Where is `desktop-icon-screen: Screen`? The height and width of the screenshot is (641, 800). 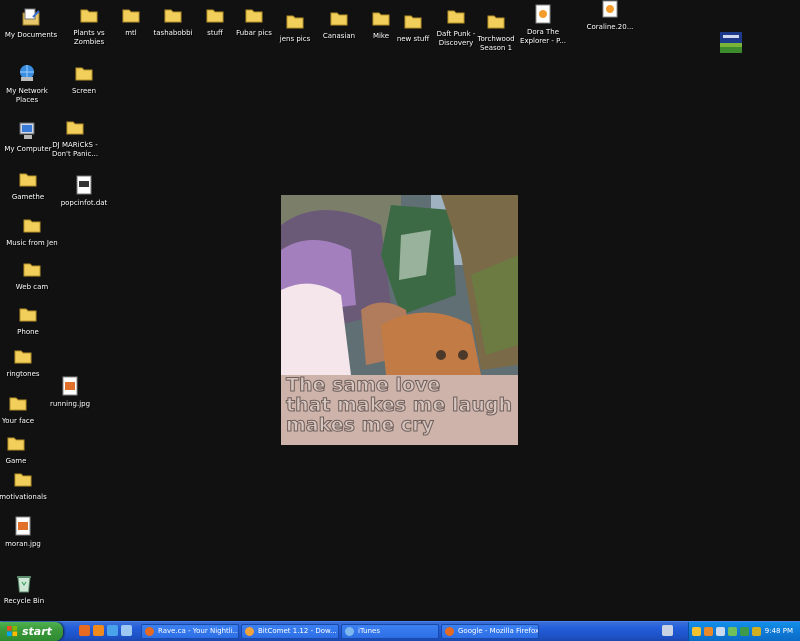 desktop-icon-screen: Screen is located at coordinates (84, 79).